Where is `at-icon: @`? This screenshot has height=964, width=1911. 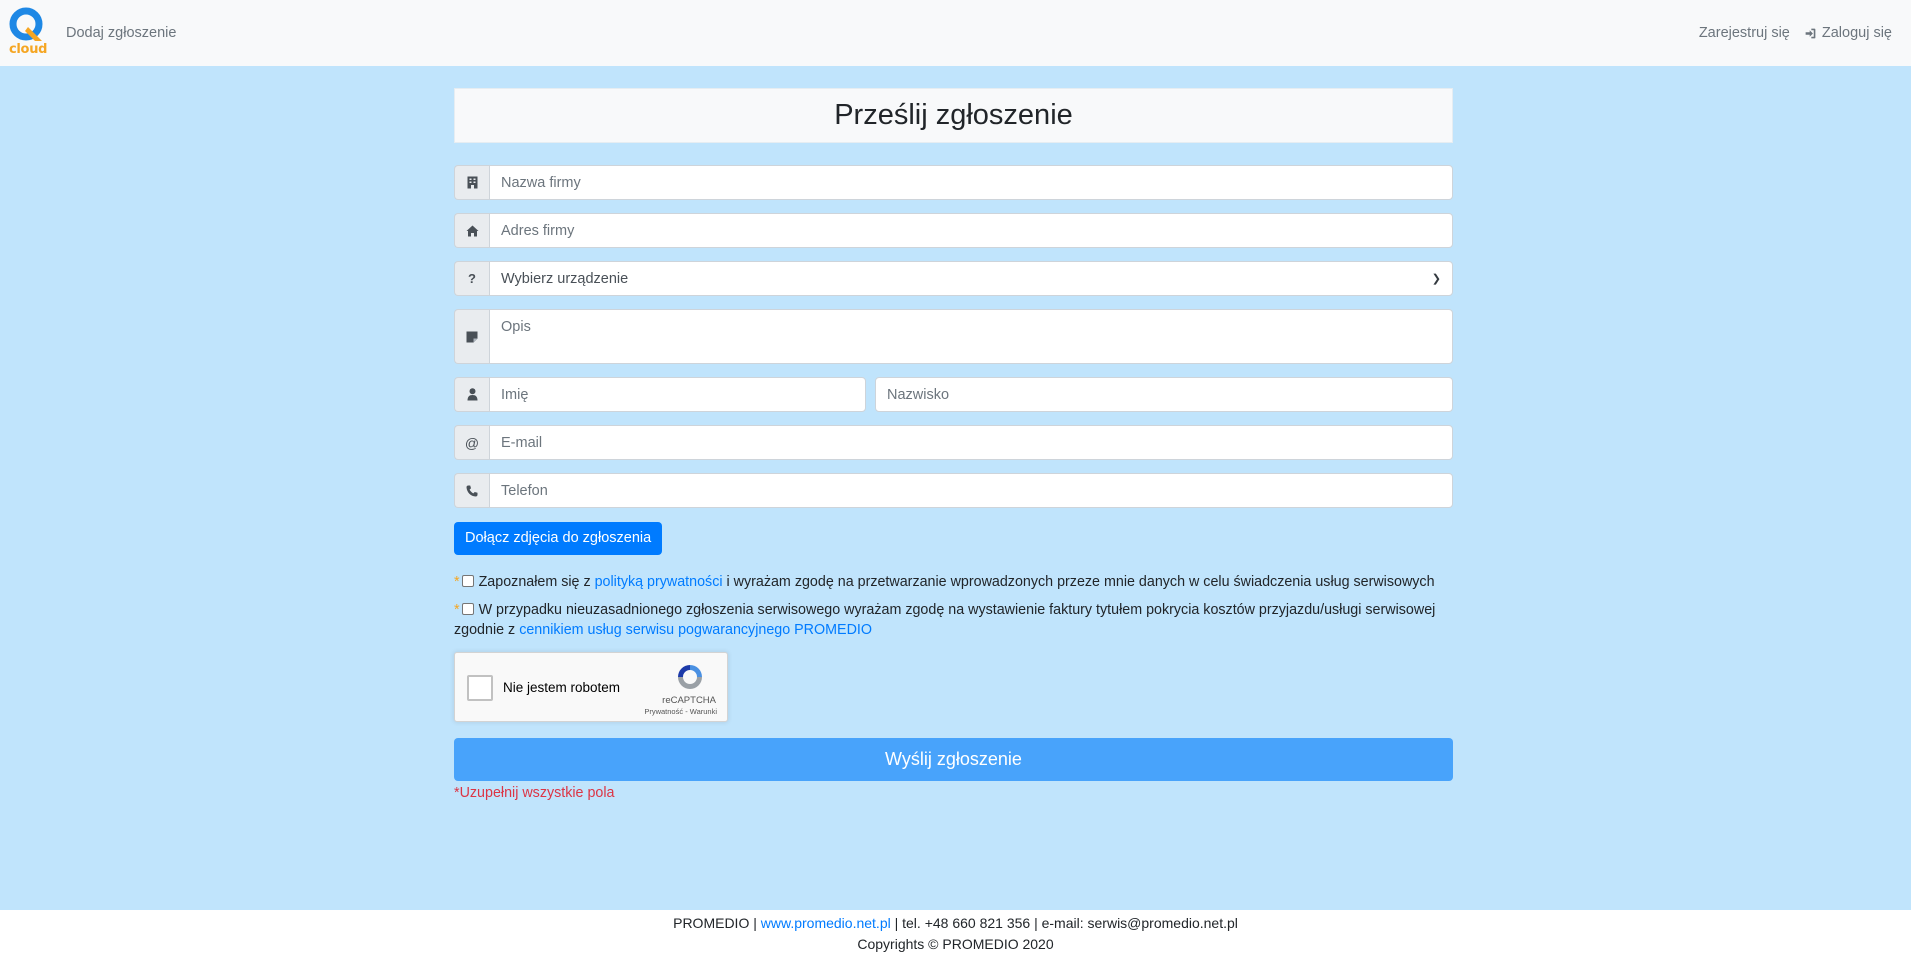
at-icon: @ is located at coordinates (471, 442).